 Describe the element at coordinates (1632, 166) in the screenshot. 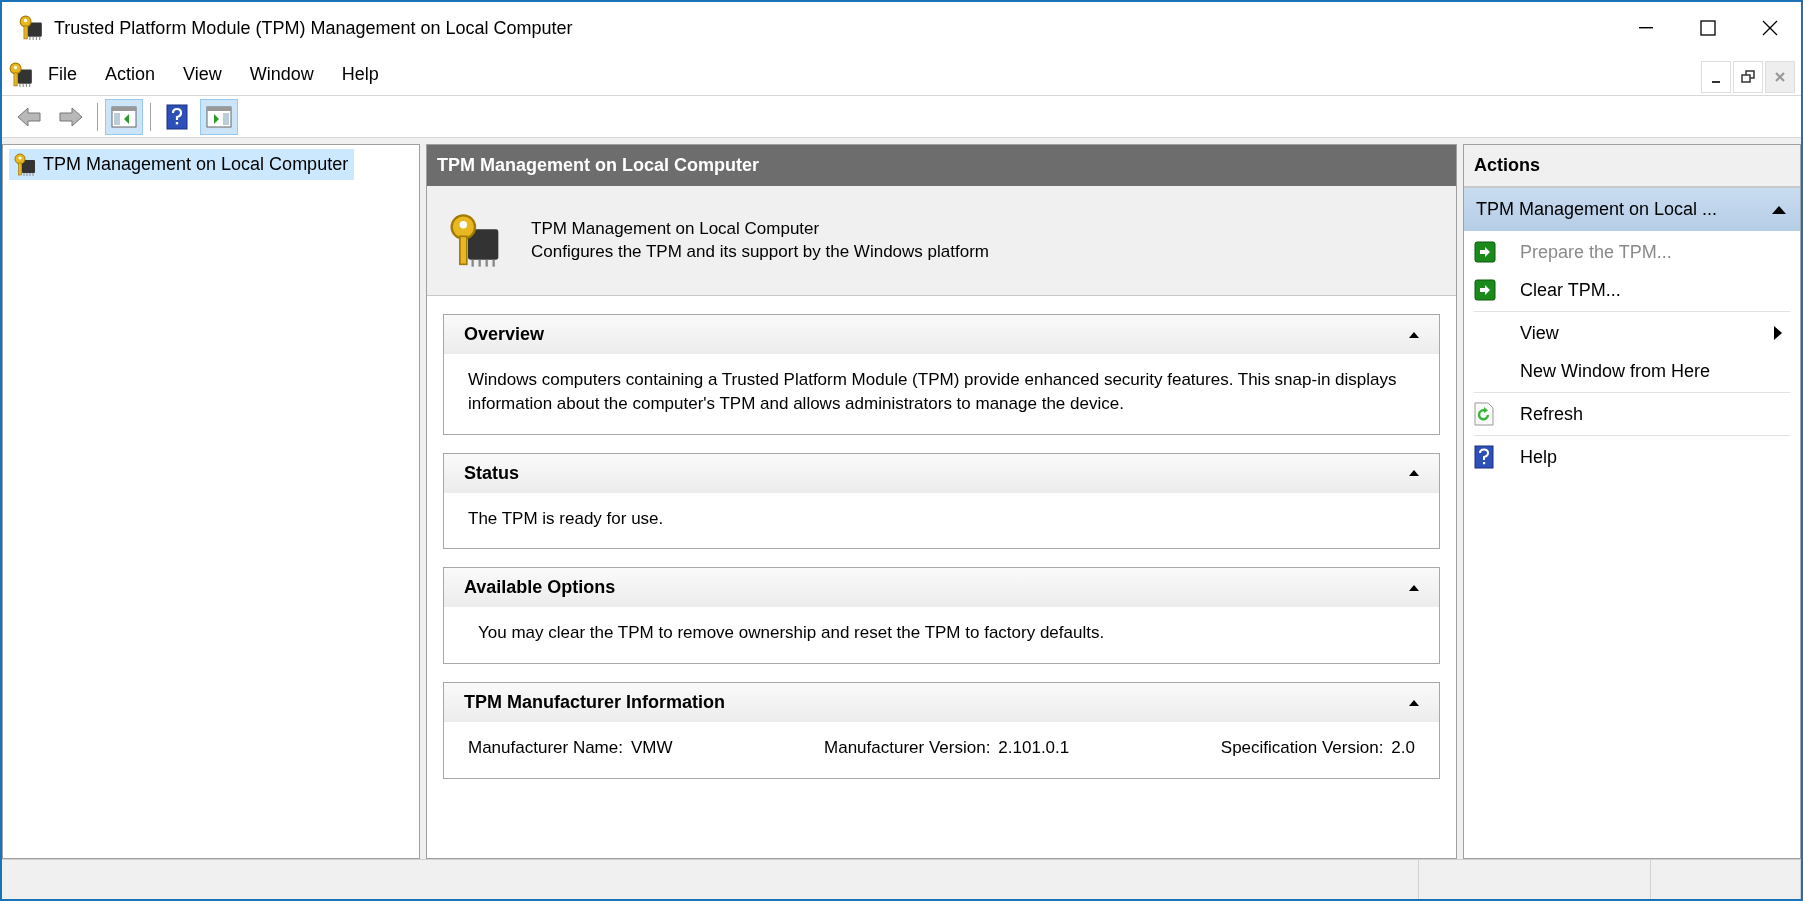

I see `actions-header: Actions` at that location.